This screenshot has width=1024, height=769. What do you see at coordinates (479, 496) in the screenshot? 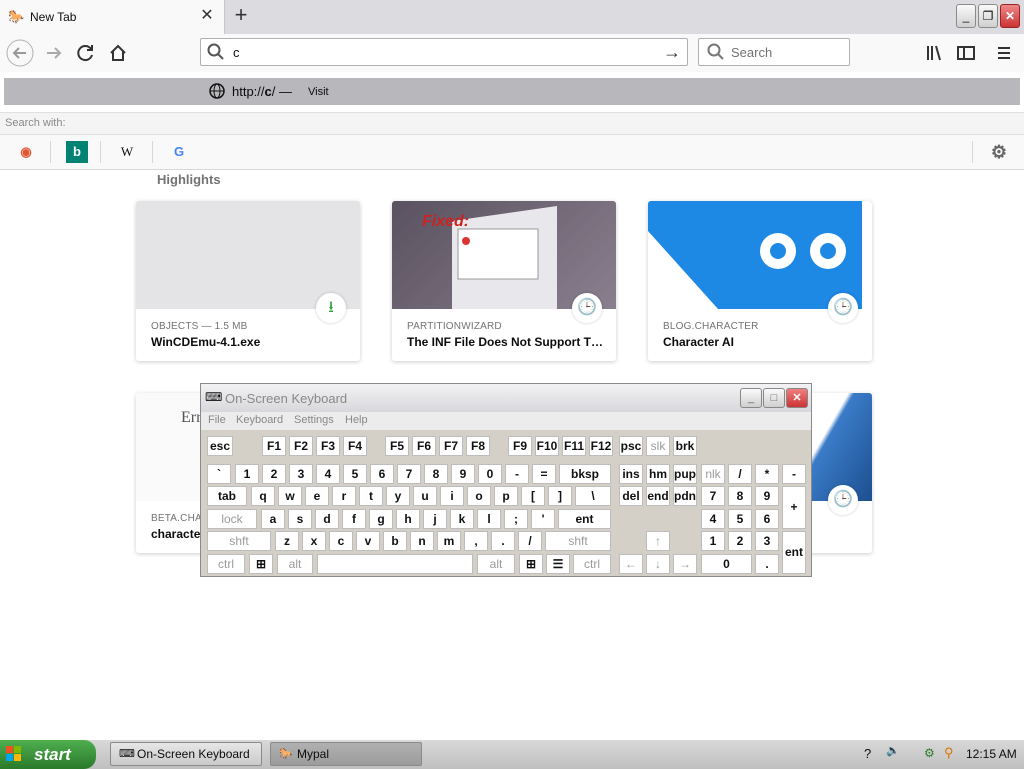
I see `key-o: o` at bounding box center [479, 496].